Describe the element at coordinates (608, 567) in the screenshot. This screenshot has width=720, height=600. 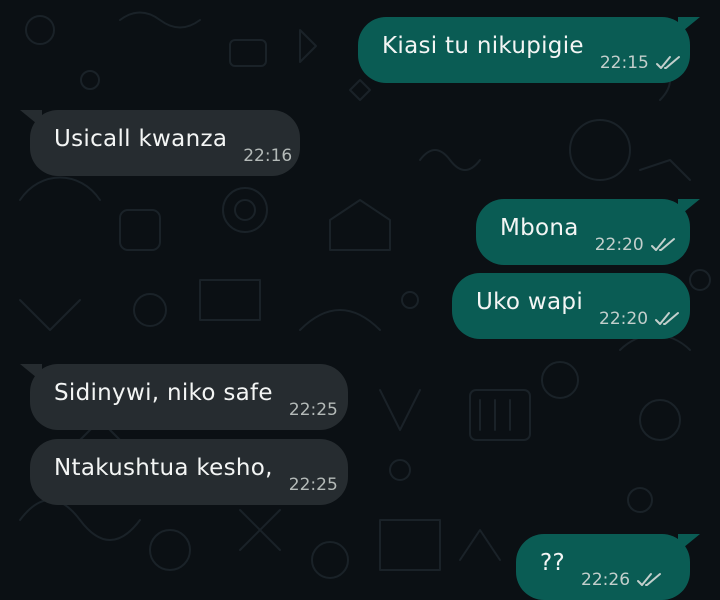
I see `outgoing-message: ?? 22:26` at that location.